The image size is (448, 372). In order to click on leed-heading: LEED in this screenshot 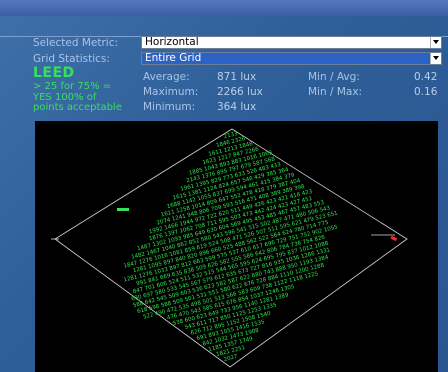, I will do `click(54, 73)`.